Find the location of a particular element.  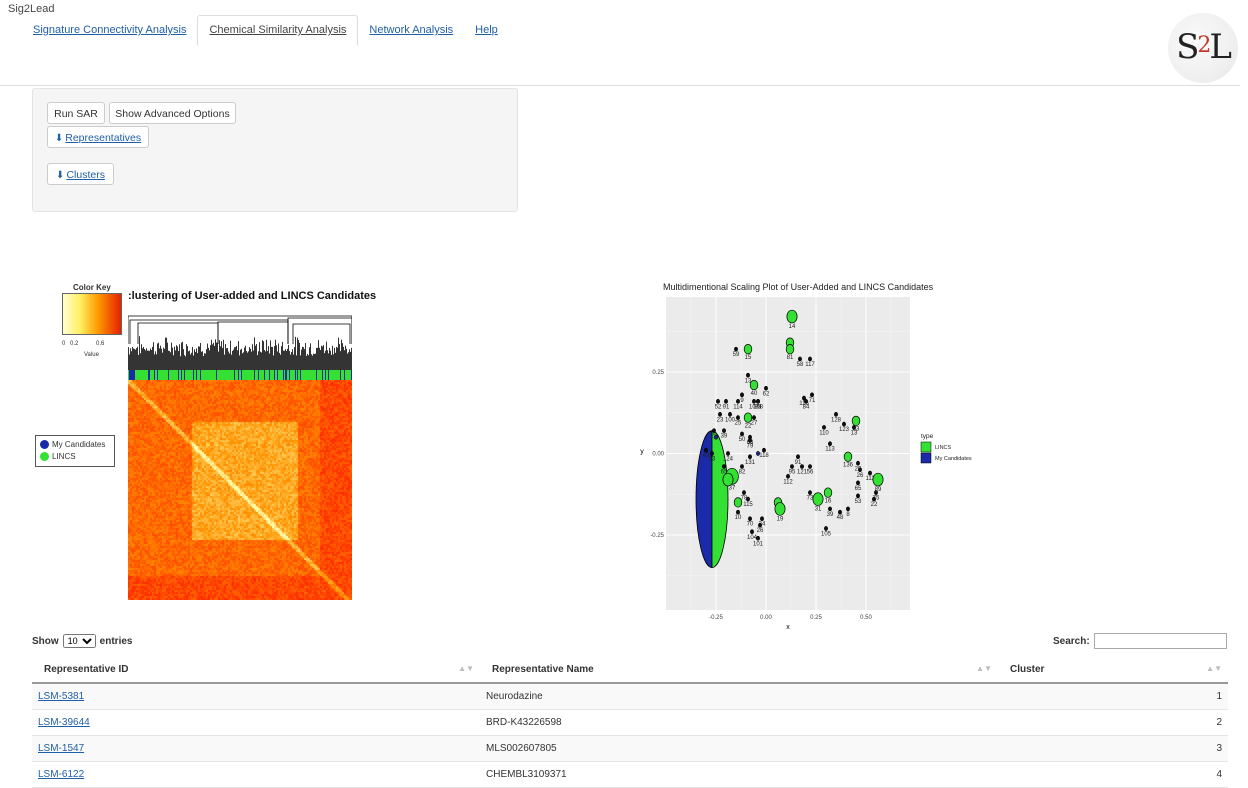

similarity-heatmap is located at coordinates (240, 490).